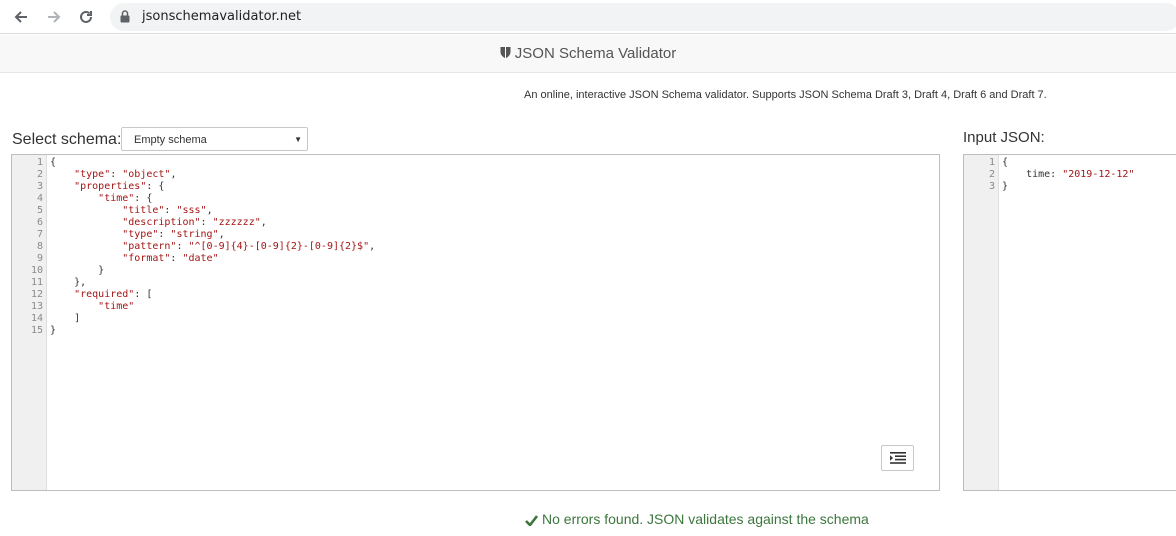 The width and height of the screenshot is (1176, 536). Describe the element at coordinates (167, 210) in the screenshot. I see `schema-code-line: "title": "sss",` at that location.